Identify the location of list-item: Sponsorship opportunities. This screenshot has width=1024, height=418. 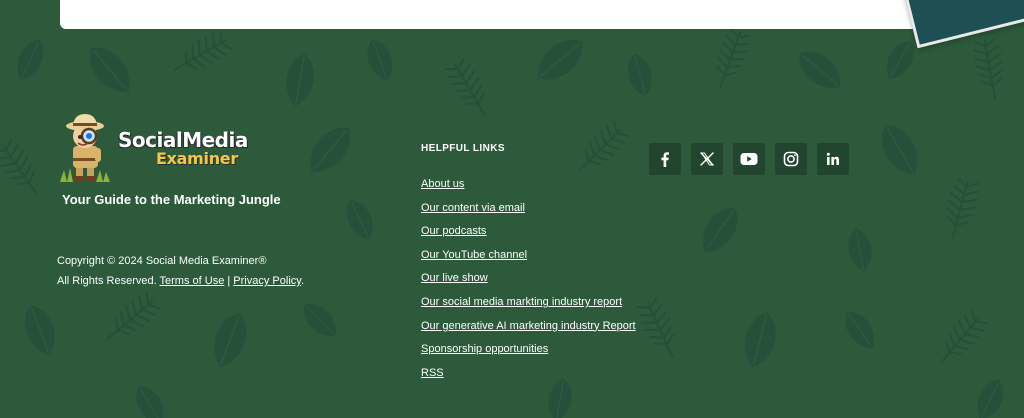
(531, 349).